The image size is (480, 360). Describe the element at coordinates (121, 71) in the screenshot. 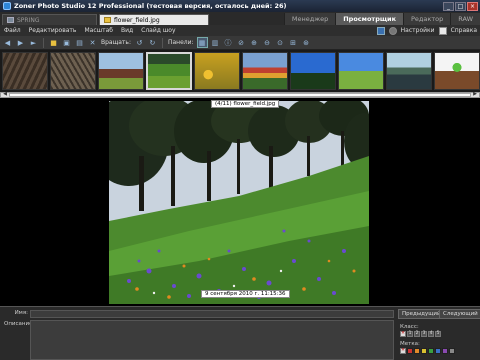

I see `thumbnail-barn` at that location.